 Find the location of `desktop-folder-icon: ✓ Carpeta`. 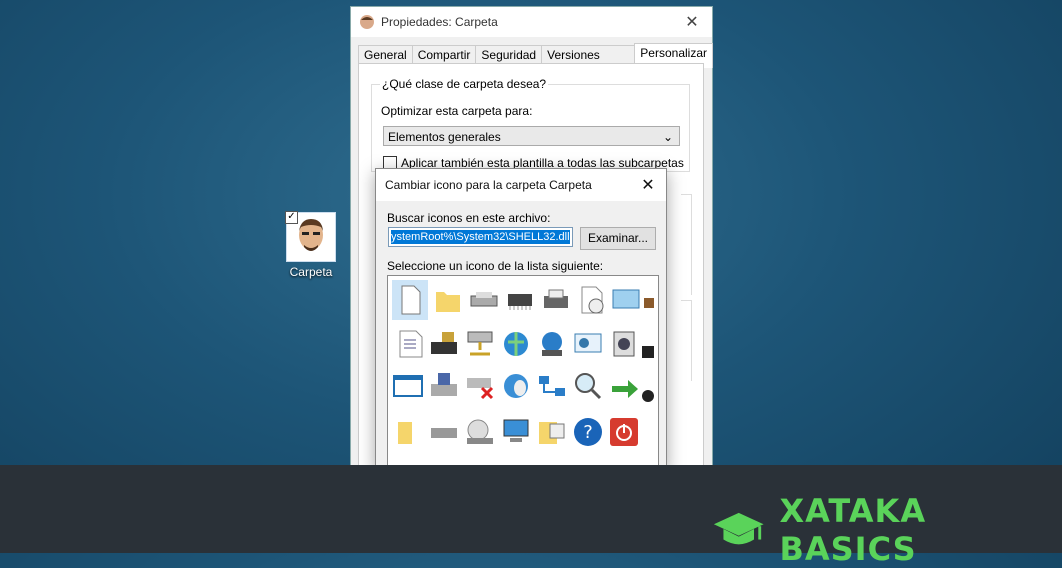

desktop-folder-icon: ✓ Carpeta is located at coordinates (311, 245).